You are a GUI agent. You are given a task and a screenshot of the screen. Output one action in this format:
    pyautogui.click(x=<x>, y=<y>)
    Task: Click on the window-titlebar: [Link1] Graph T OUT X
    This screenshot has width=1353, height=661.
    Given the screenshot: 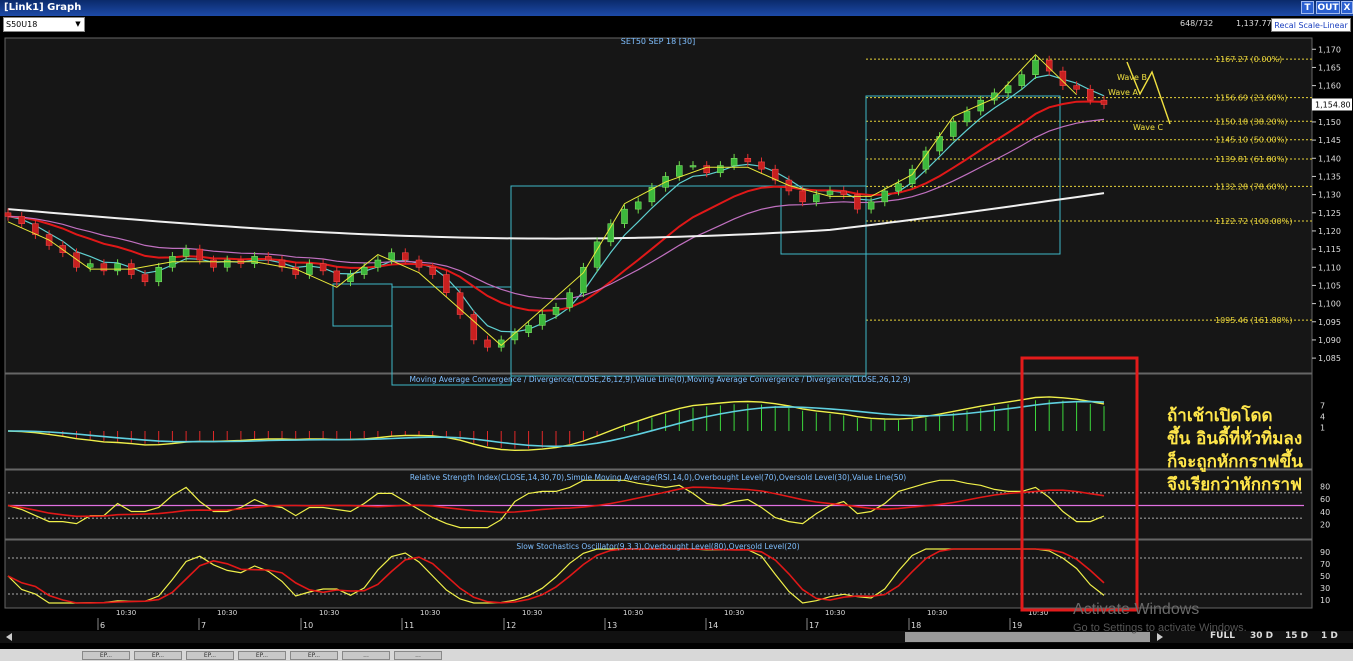 What is the action you would take?
    pyautogui.click(x=676, y=8)
    